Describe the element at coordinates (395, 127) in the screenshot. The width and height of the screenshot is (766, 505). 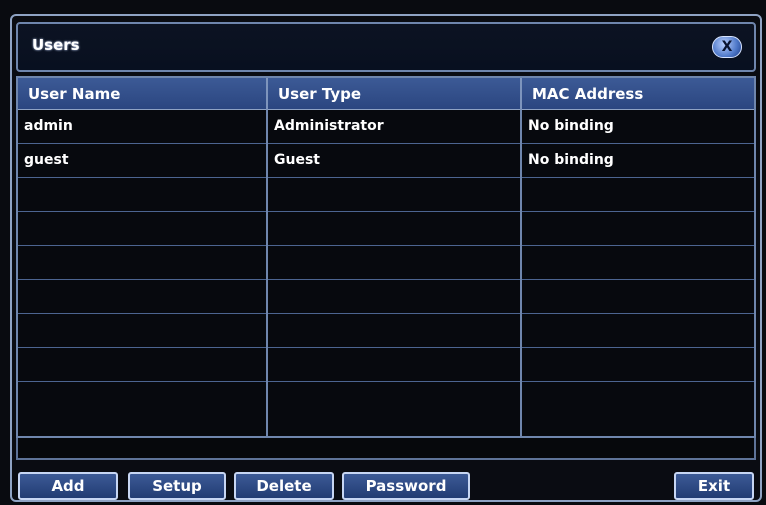
I see `cell-user-type: Administrator` at that location.